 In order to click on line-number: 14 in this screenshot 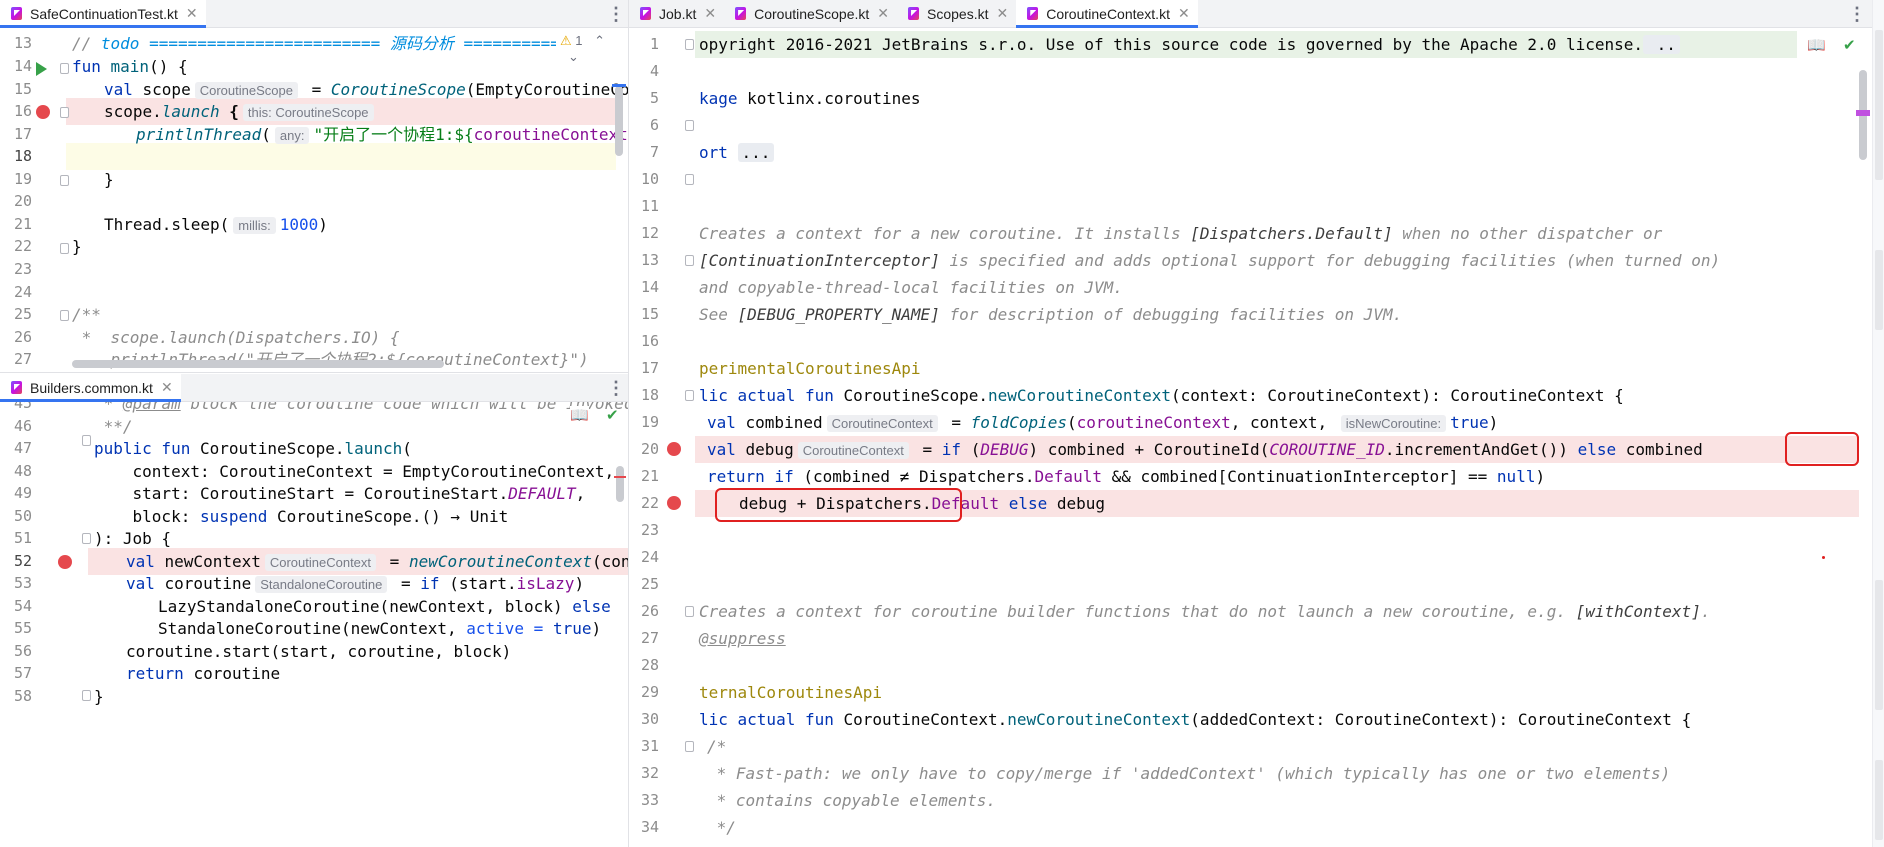, I will do `click(649, 287)`.